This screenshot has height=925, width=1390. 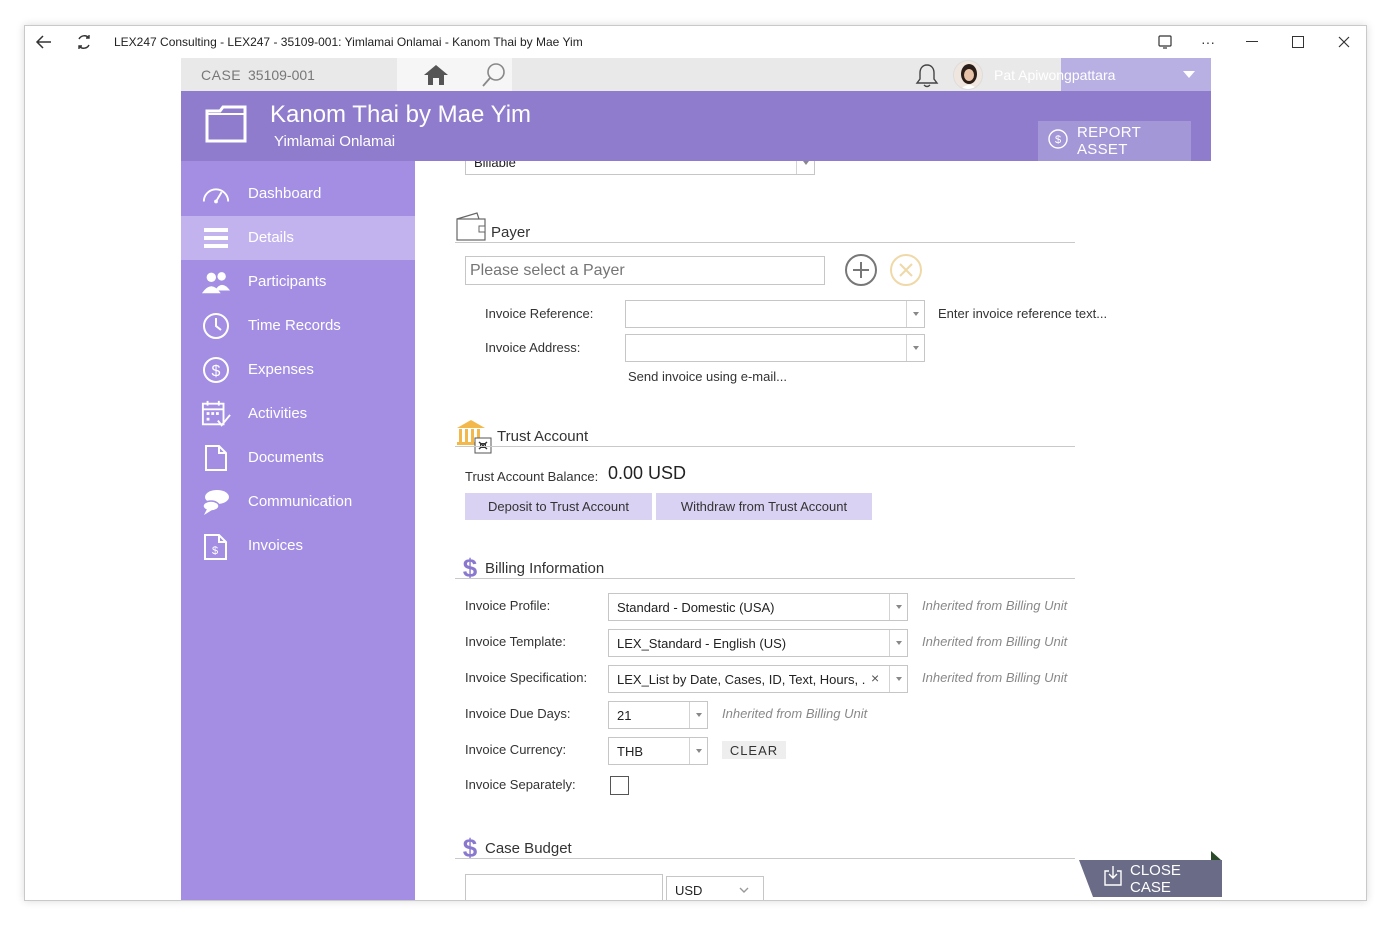 I want to click on trust-balance-label: Trust Account Balance:, so click(x=532, y=476).